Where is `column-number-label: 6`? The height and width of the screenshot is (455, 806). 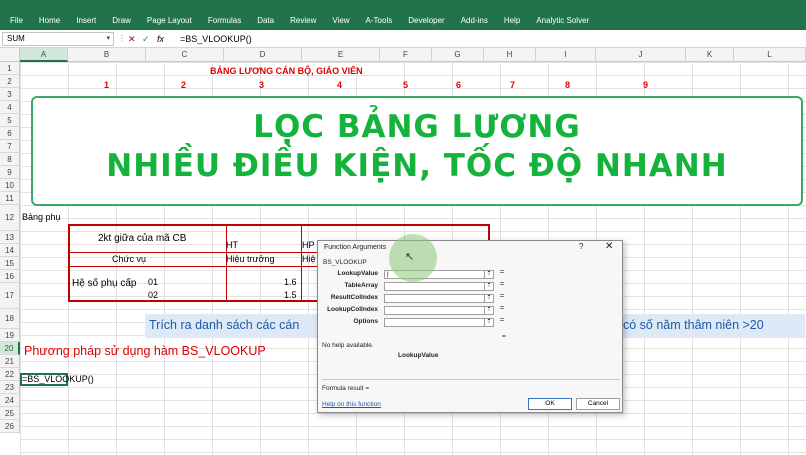 column-number-label: 6 is located at coordinates (458, 85).